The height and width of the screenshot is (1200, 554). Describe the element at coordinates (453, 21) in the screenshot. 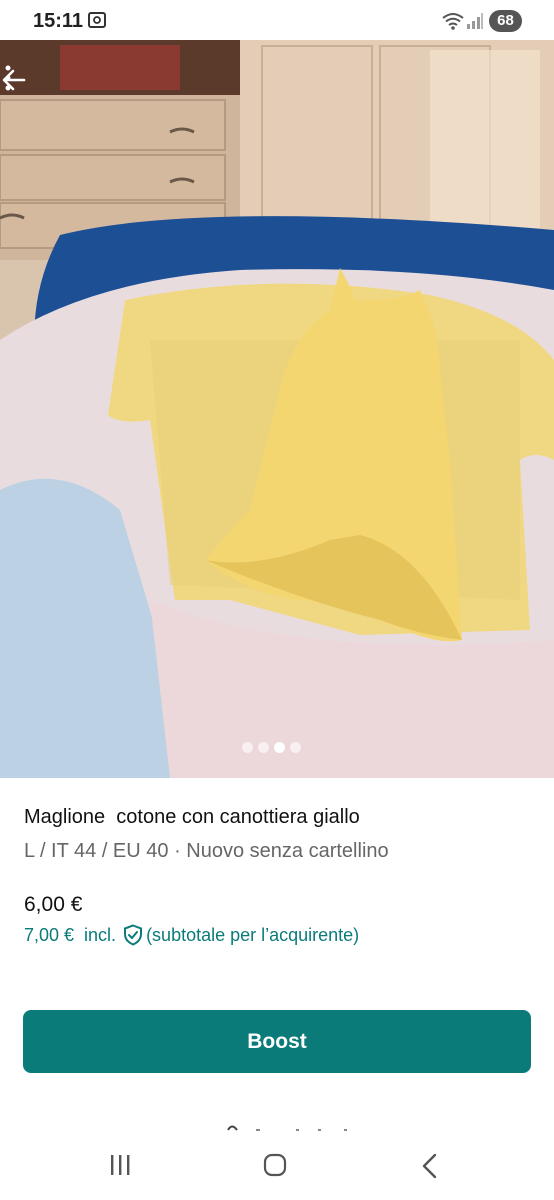

I see `wifi-icon` at that location.